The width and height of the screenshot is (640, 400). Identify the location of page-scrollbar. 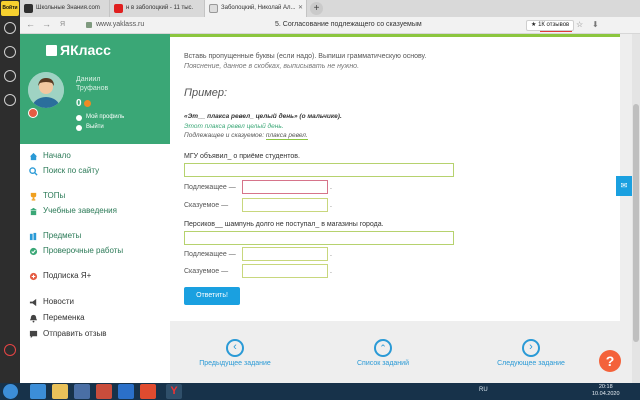
(636, 208).